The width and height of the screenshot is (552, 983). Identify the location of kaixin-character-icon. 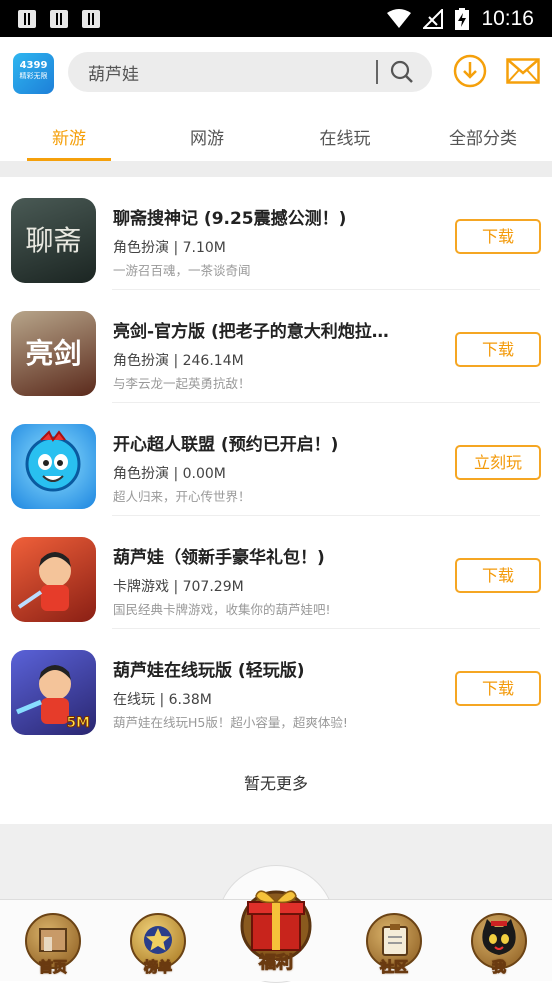
(53, 461).